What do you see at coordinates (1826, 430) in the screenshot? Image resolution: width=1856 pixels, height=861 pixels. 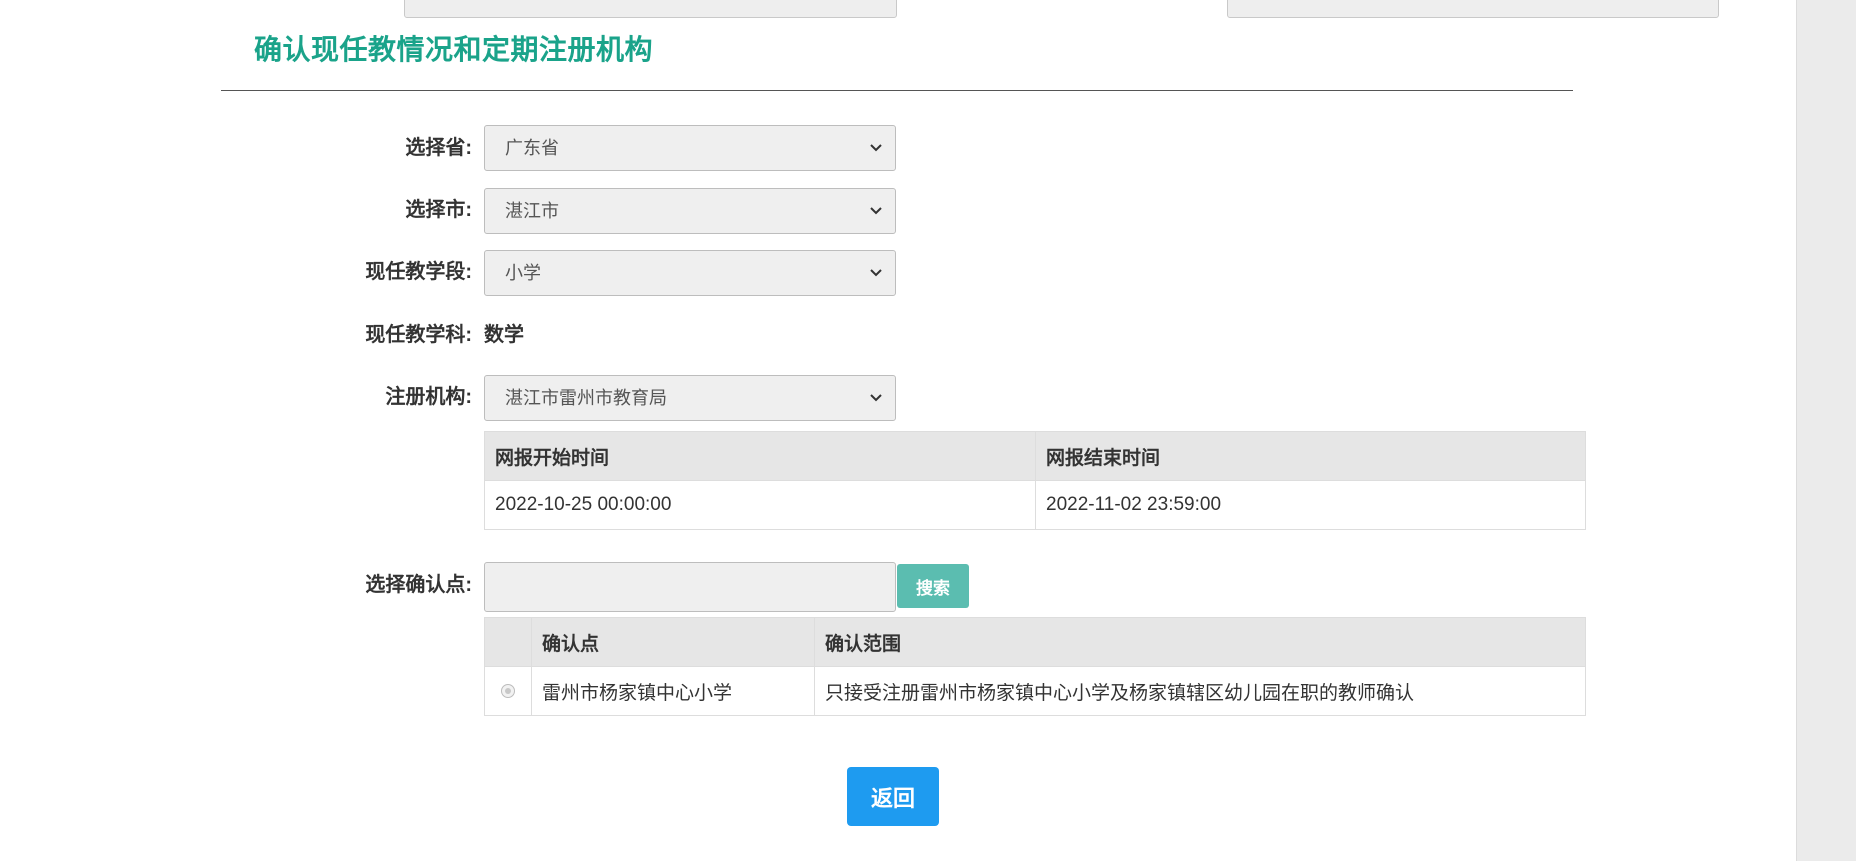 I see `scrollbar-track` at bounding box center [1826, 430].